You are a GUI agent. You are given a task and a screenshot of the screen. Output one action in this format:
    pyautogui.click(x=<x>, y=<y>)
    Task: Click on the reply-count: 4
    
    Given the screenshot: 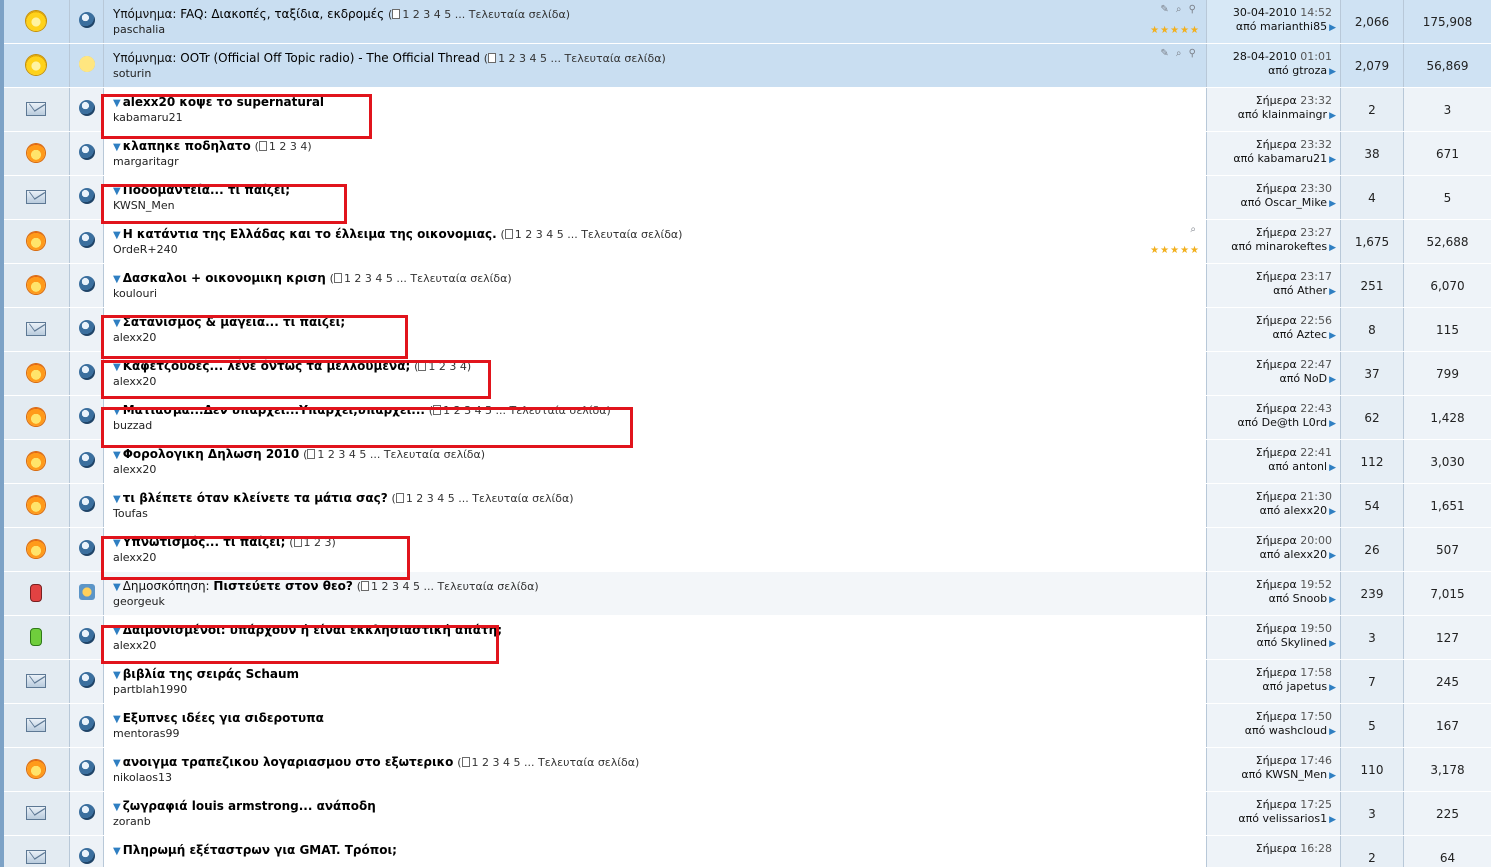 What is the action you would take?
    pyautogui.click(x=1372, y=198)
    